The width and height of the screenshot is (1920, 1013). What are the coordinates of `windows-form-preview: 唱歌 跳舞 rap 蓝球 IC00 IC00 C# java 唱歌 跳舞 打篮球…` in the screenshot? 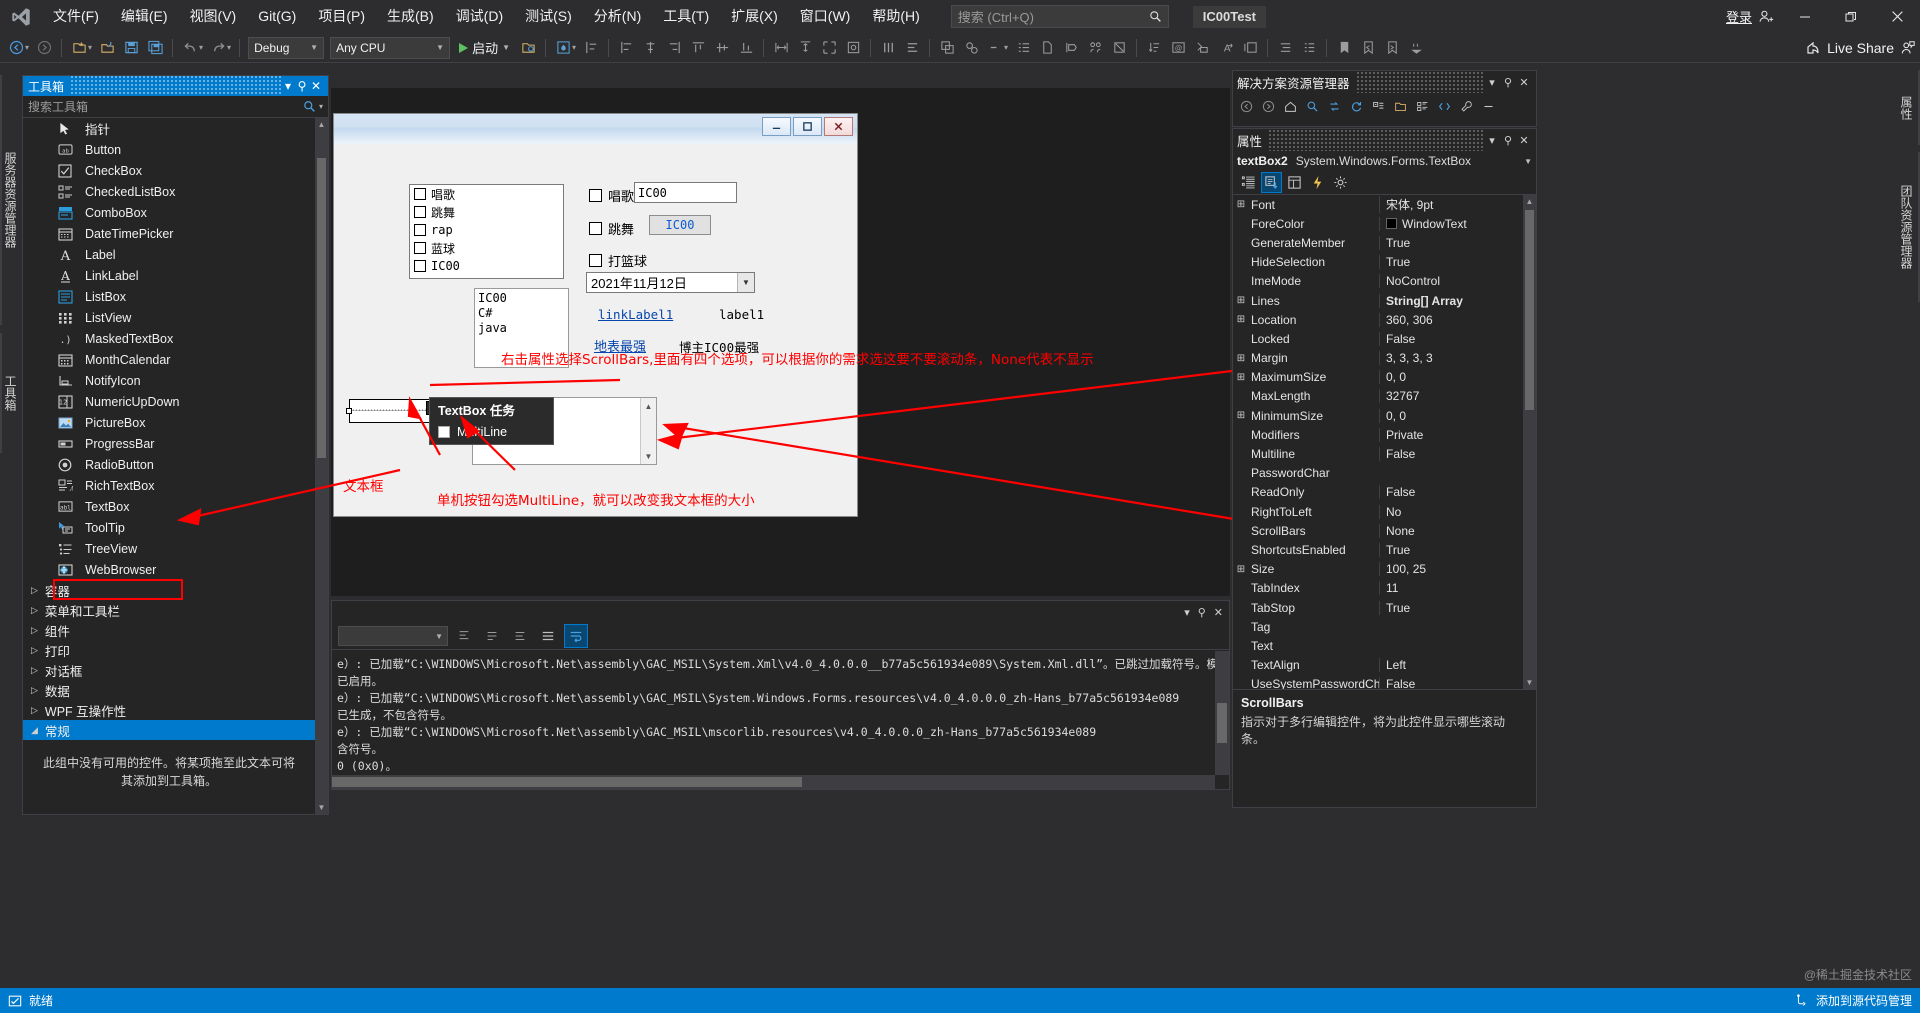 It's located at (595, 315).